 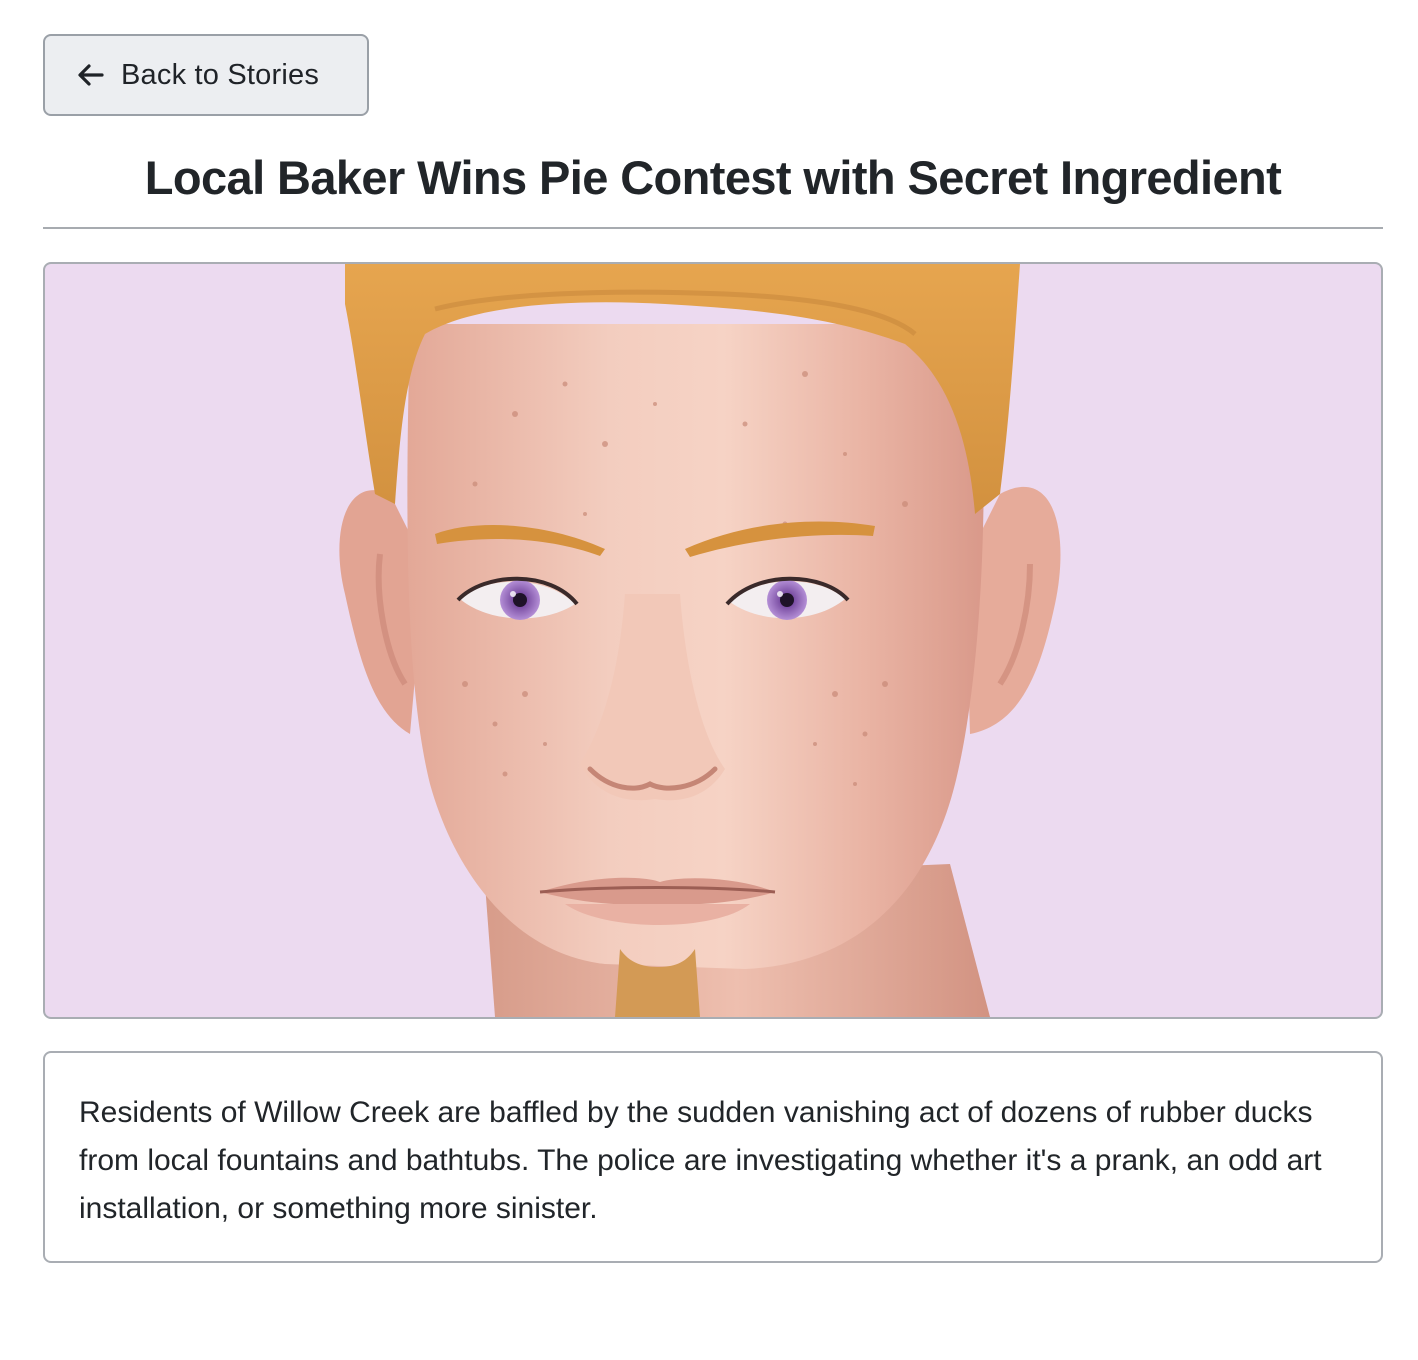 What do you see at coordinates (713, 228) in the screenshot?
I see `title-divider` at bounding box center [713, 228].